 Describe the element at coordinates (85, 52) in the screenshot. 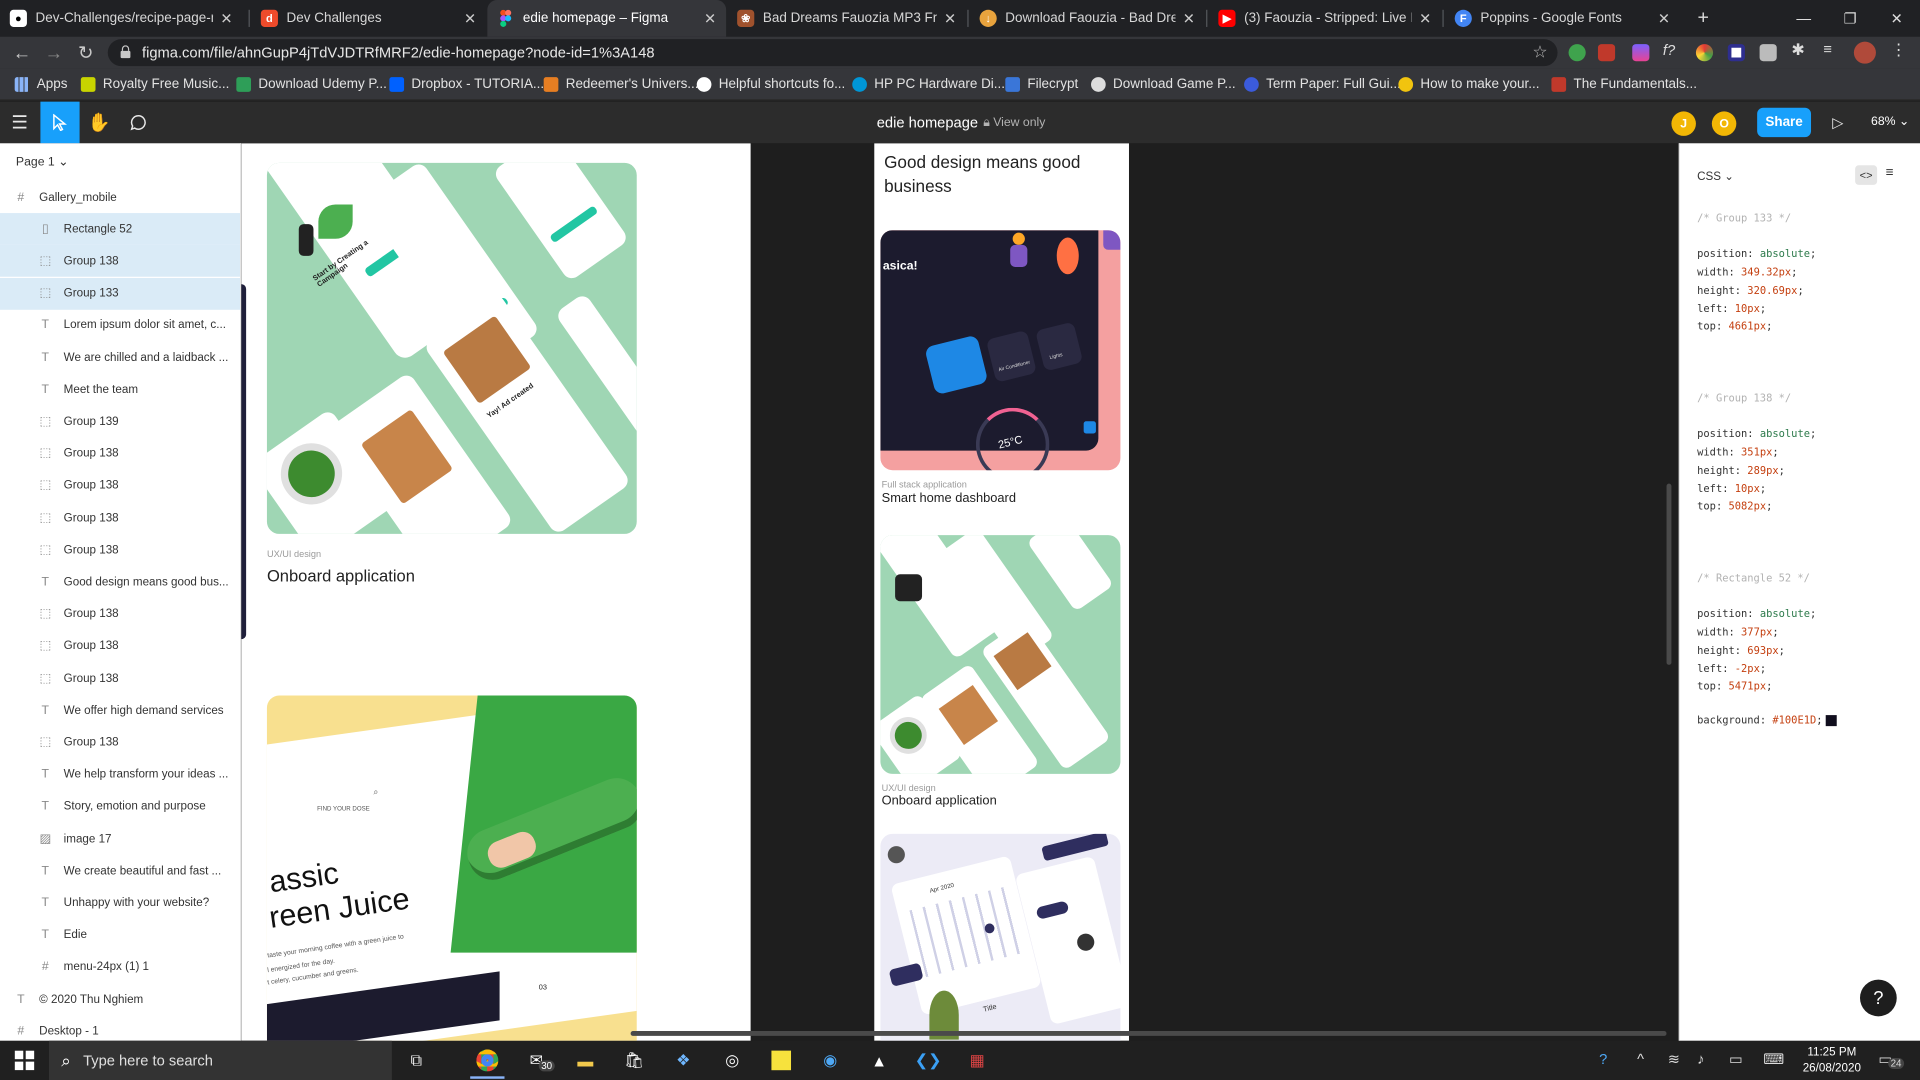

I see `reload-icon: ↻` at that location.